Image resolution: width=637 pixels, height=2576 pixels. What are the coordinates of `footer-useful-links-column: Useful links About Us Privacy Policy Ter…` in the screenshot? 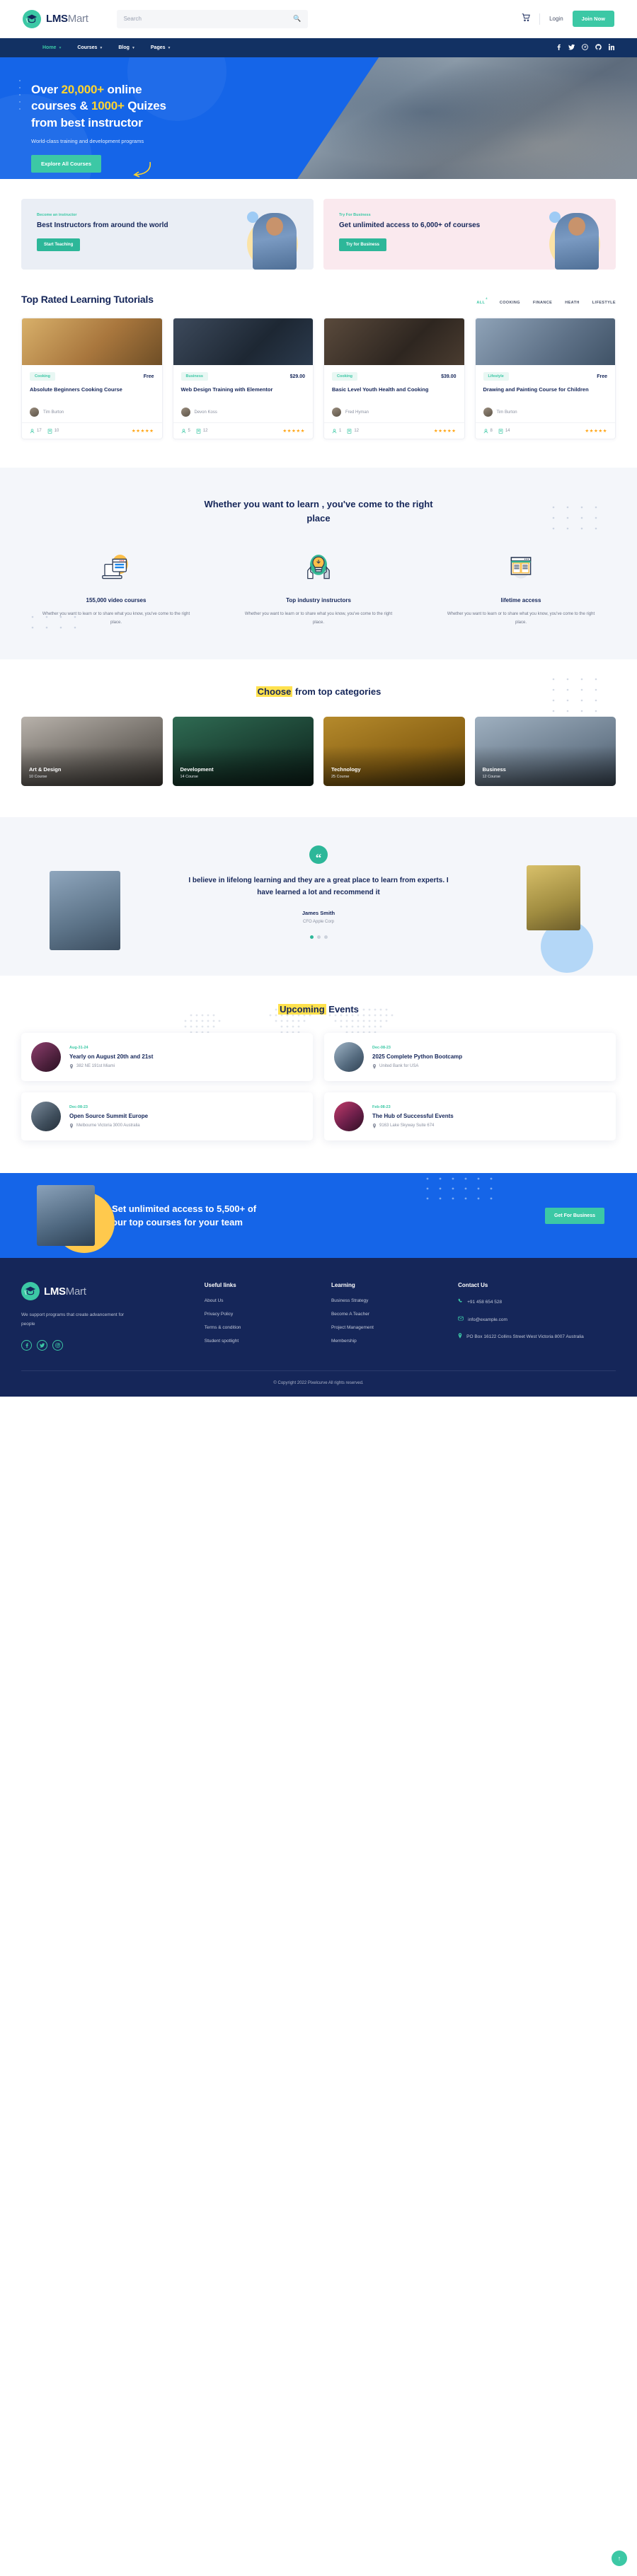 It's located at (261, 1317).